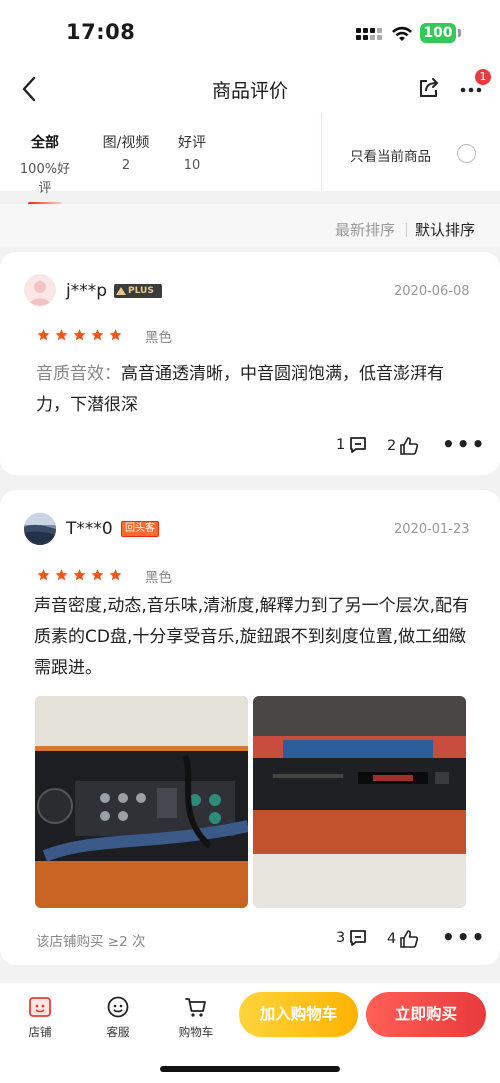 Image resolution: width=500 pixels, height=1083 pixels. Describe the element at coordinates (369, 35) in the screenshot. I see `cellular-signal-icon` at that location.